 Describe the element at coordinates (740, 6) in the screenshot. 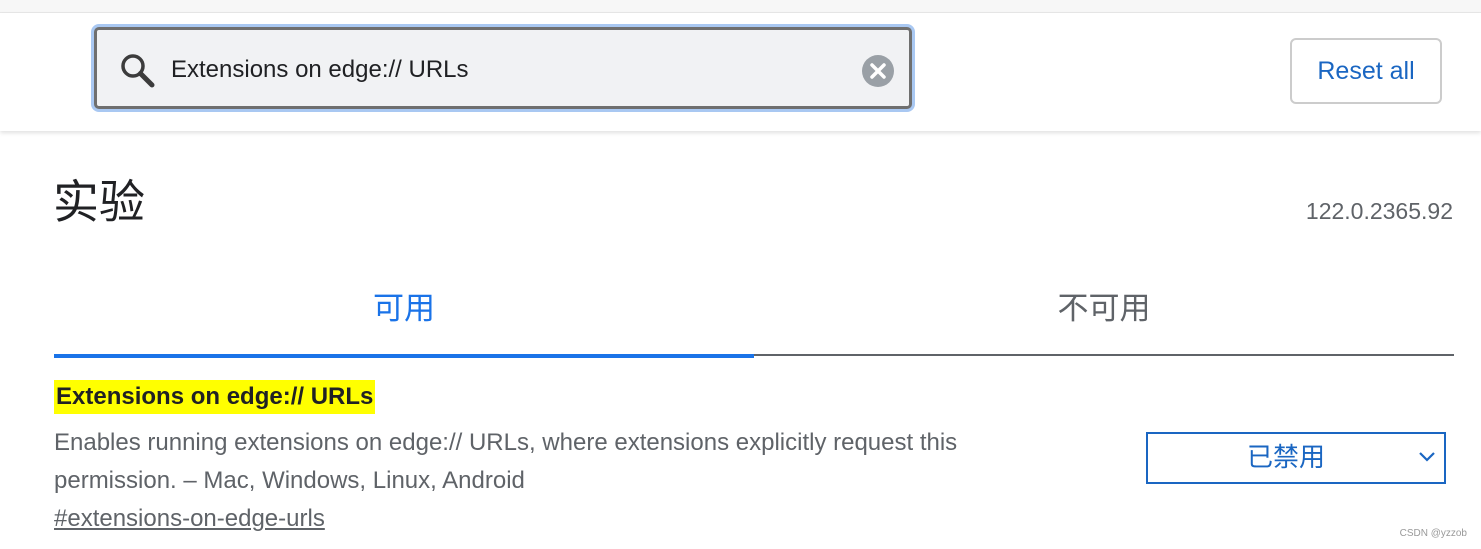

I see `top-strip` at that location.